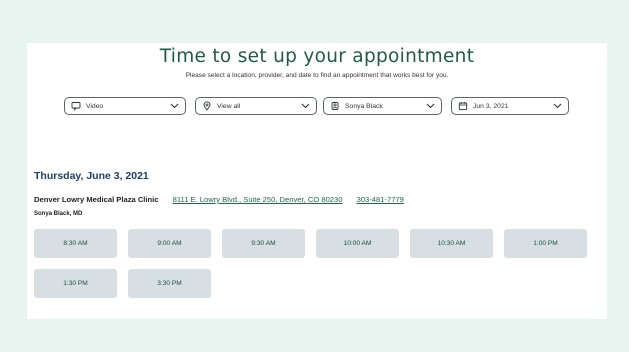  I want to click on location-select: View all, so click(256, 106).